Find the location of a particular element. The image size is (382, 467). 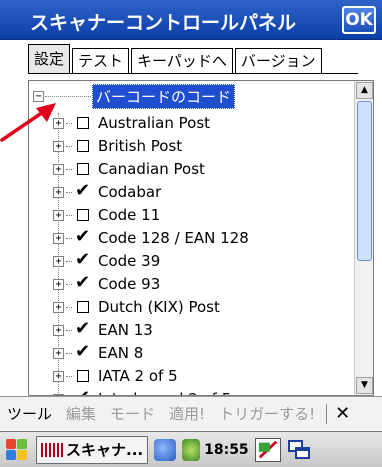

tree-item: + IATA 2 of 5 is located at coordinates (115, 376).